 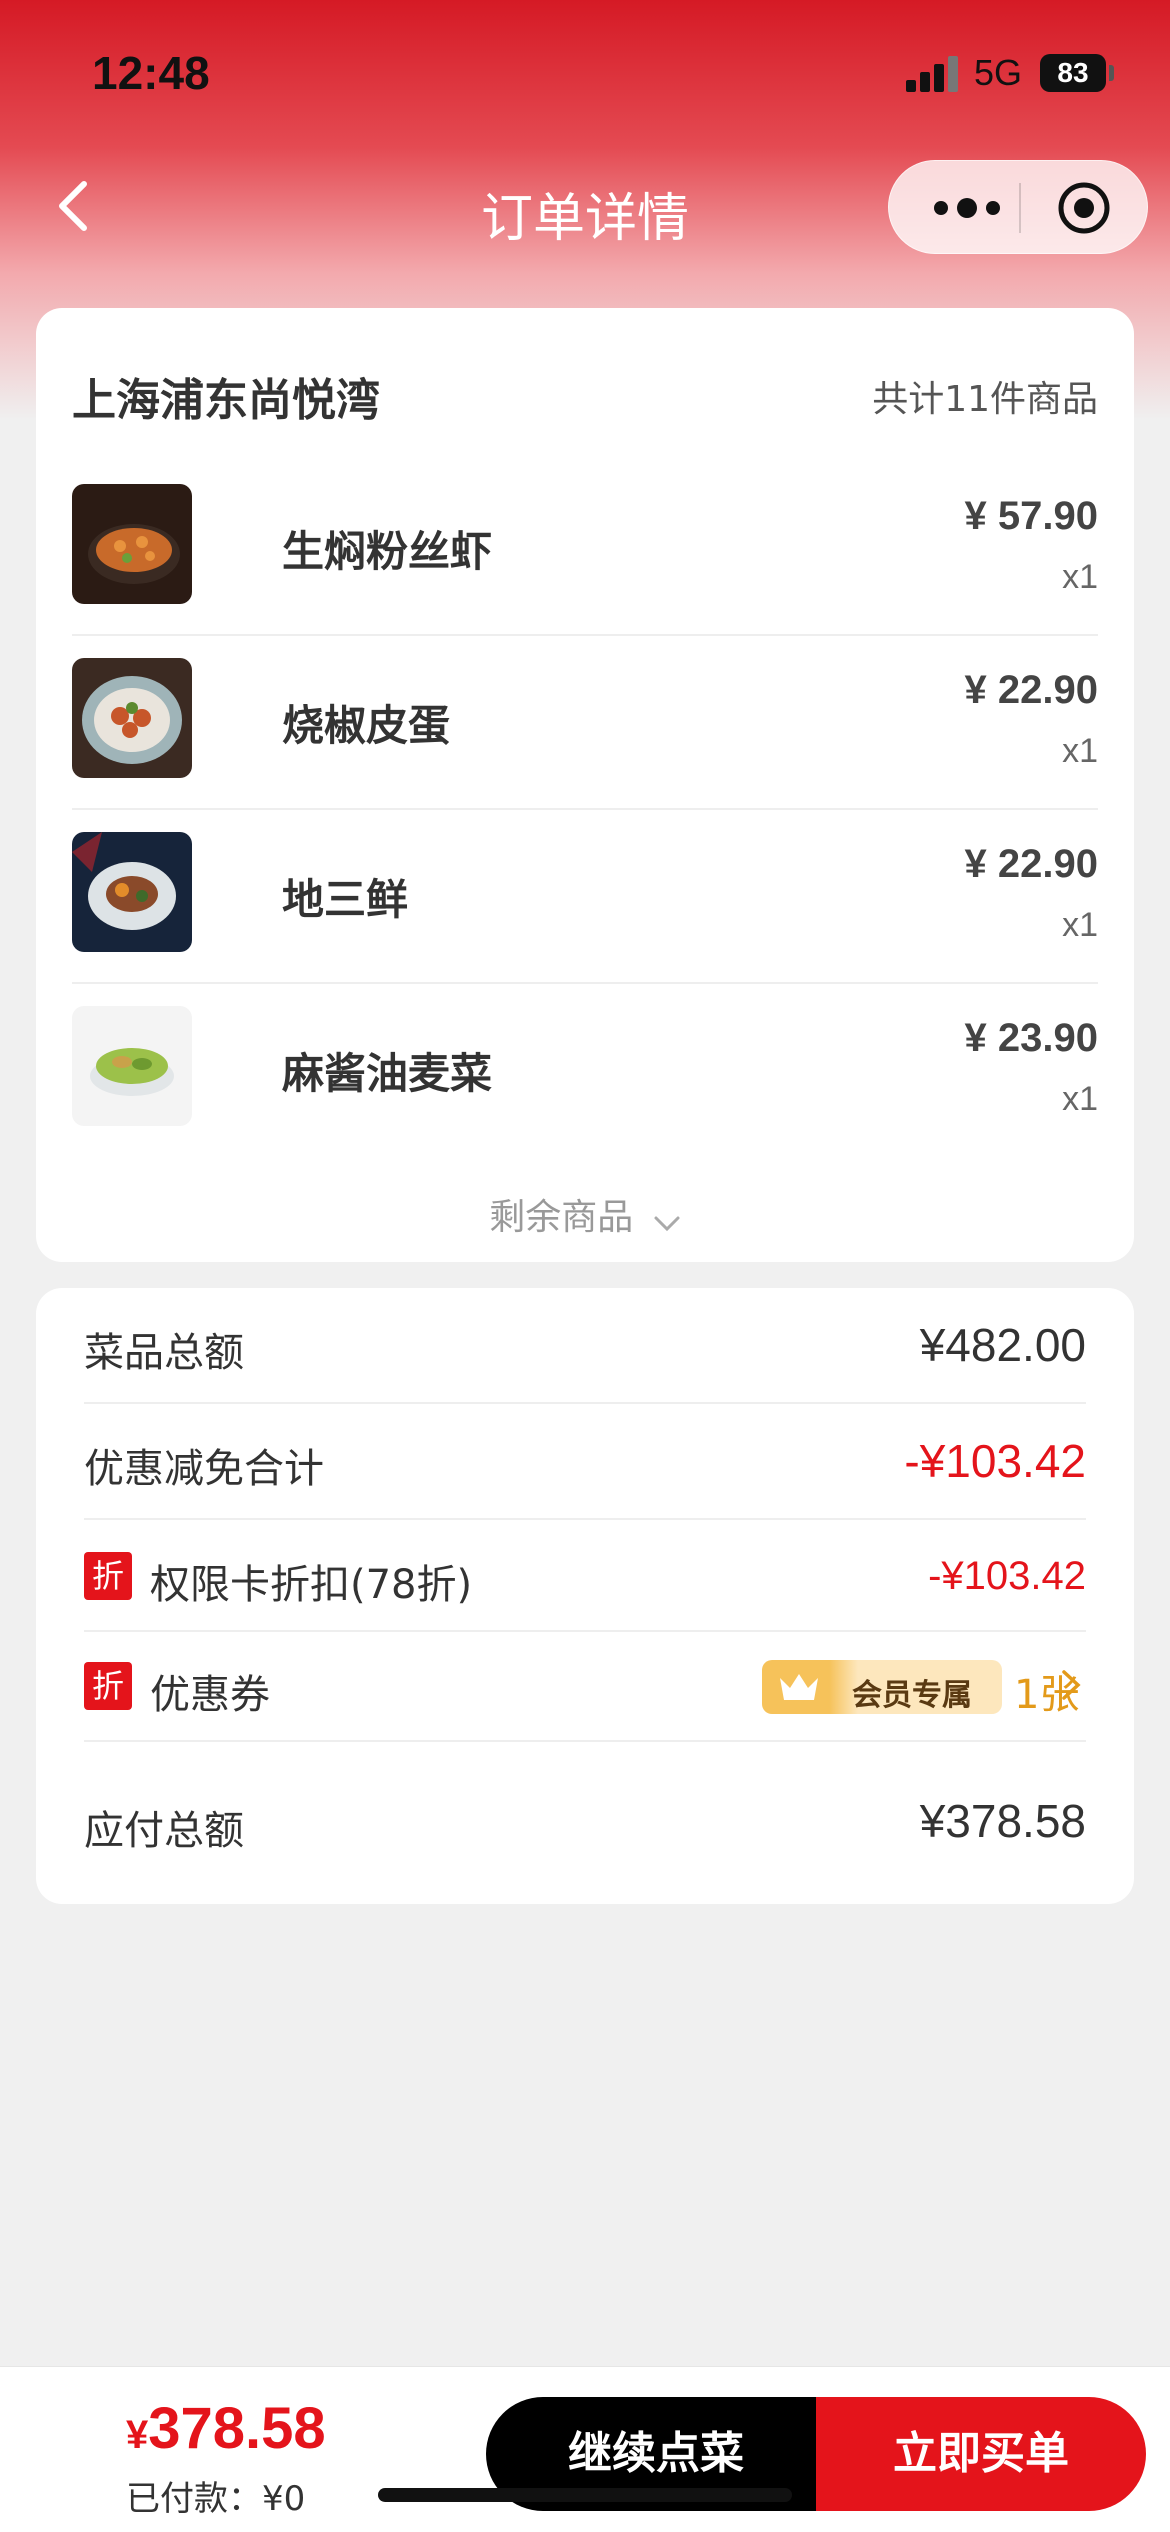 I want to click on network-type: 5G, so click(x=998, y=72).